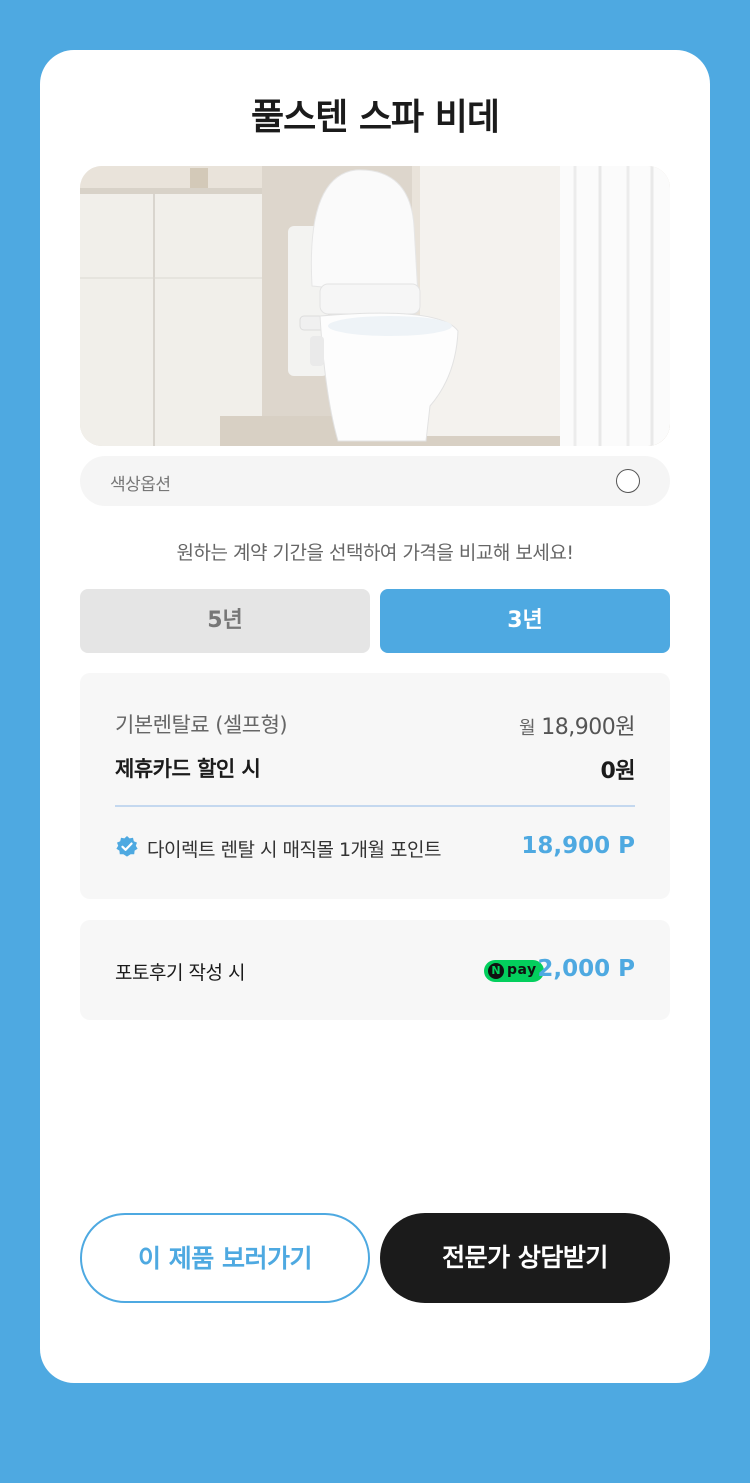 The height and width of the screenshot is (1483, 750). I want to click on color-option-radio, so click(628, 481).